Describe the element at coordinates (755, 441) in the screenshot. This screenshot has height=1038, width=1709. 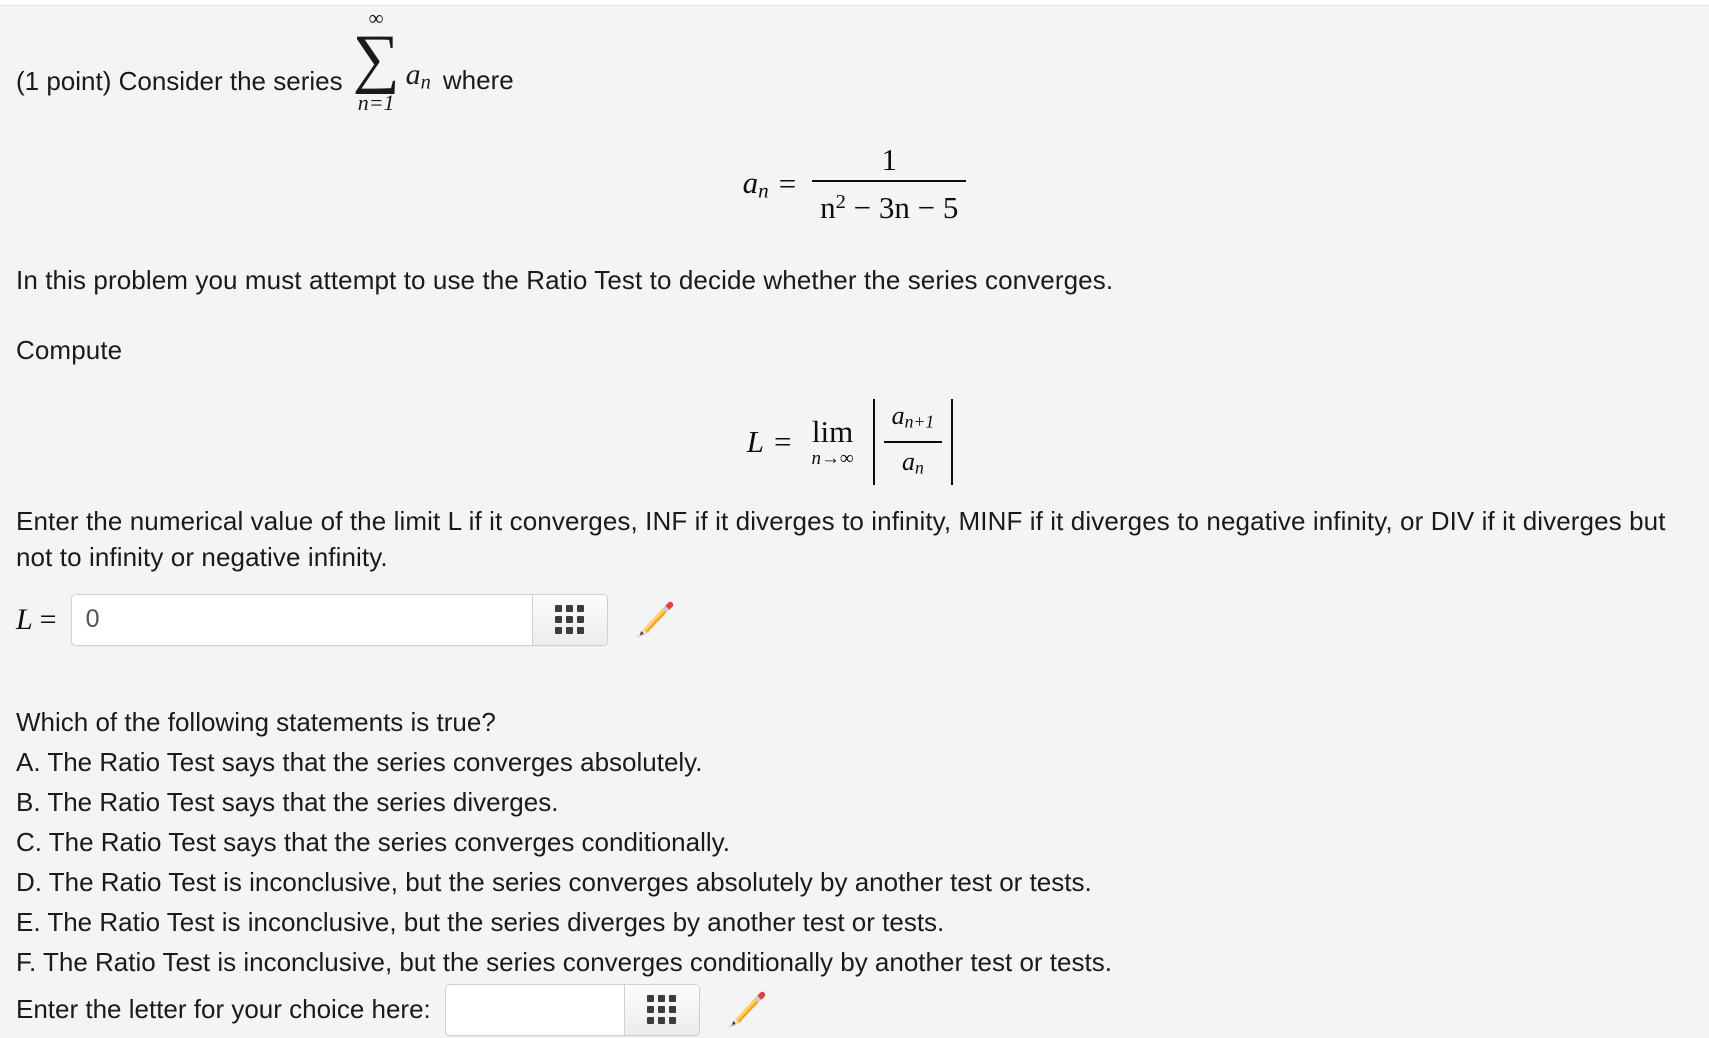
I see `limit-lhs: L` at that location.